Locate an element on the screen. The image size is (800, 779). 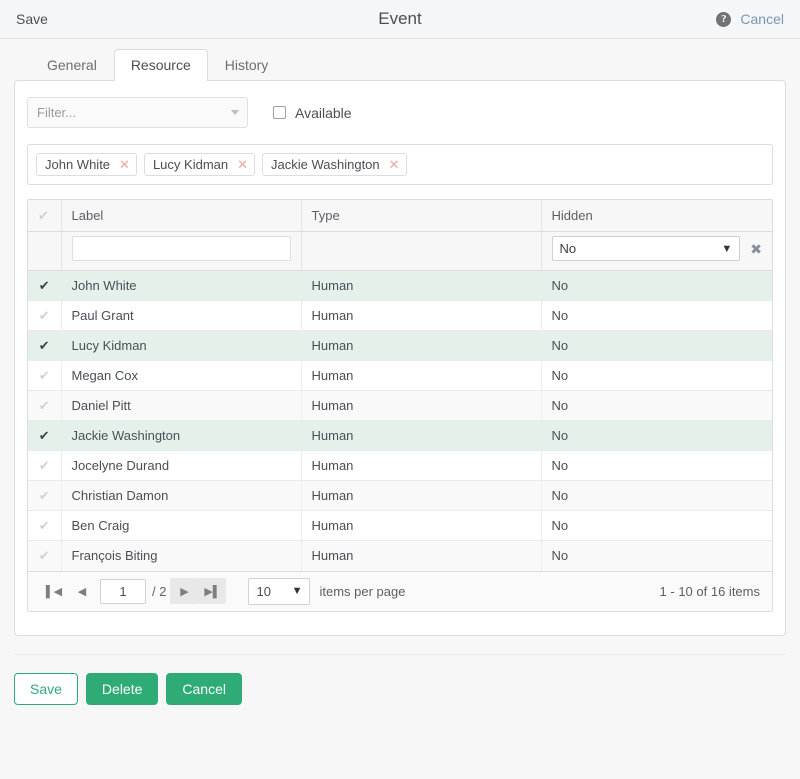
chip-label: Lucy Kidman is located at coordinates (190, 164).